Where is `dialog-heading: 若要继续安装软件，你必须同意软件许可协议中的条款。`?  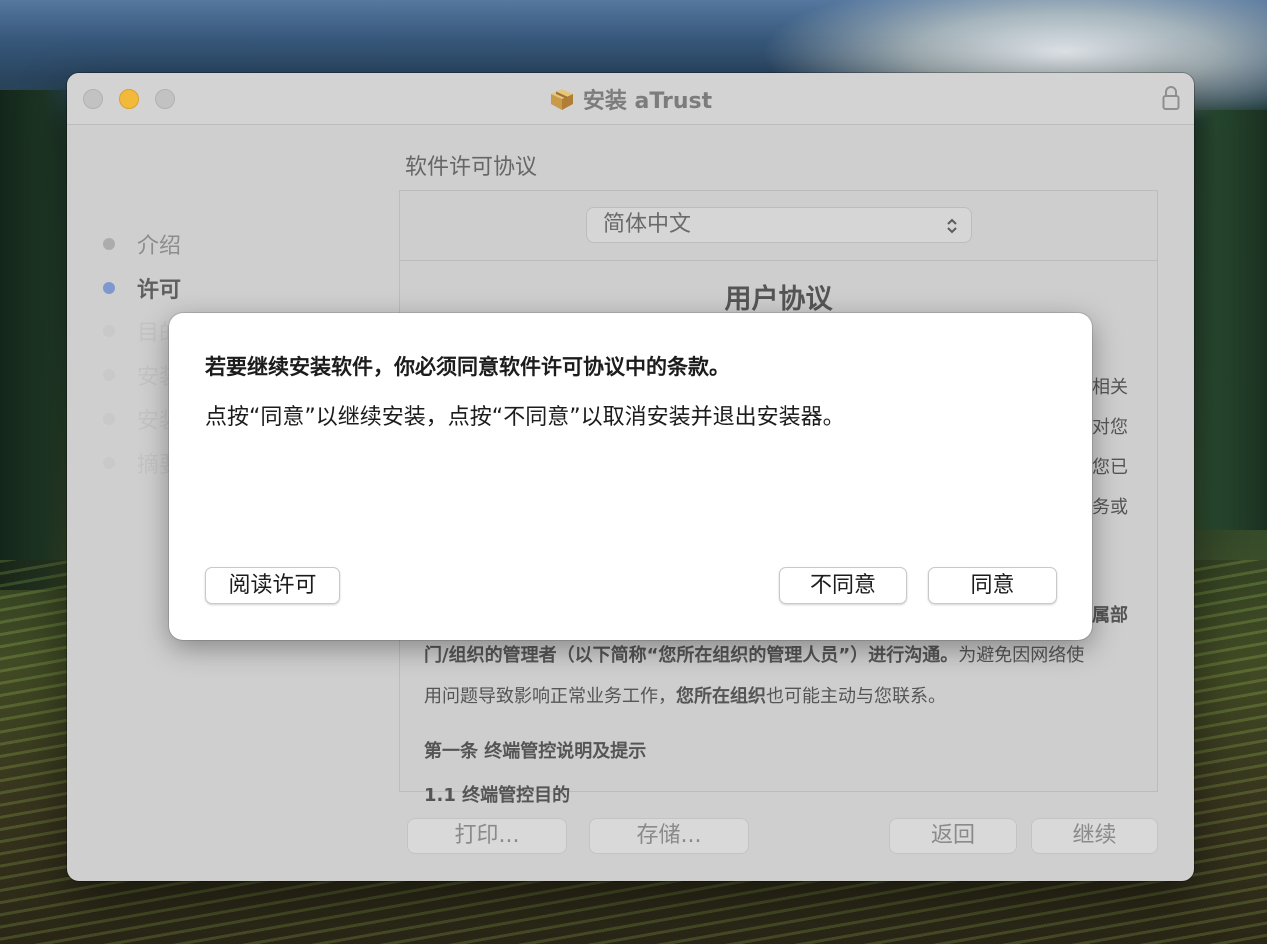
dialog-heading: 若要继续安装软件，你必须同意软件许可协议中的条款。 is located at coordinates (467, 367).